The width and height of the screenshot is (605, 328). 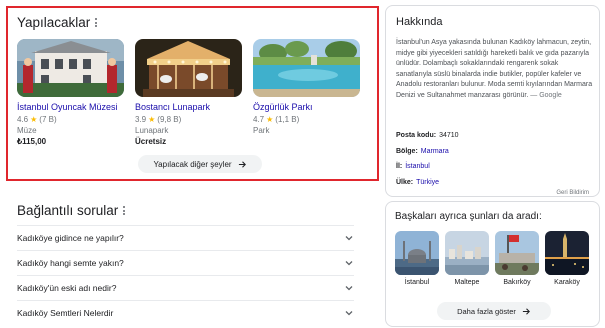 What do you see at coordinates (185, 262) in the screenshot?
I see `question-item: Kadıköy hangi semte yakın?` at bounding box center [185, 262].